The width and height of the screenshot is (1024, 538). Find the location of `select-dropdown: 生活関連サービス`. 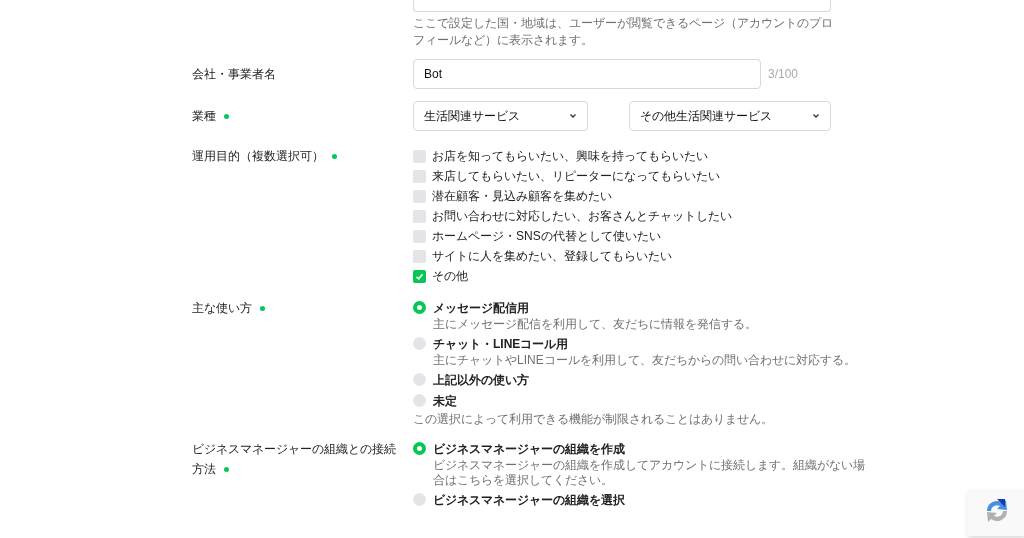

select-dropdown: 生活関連サービス is located at coordinates (500, 116).